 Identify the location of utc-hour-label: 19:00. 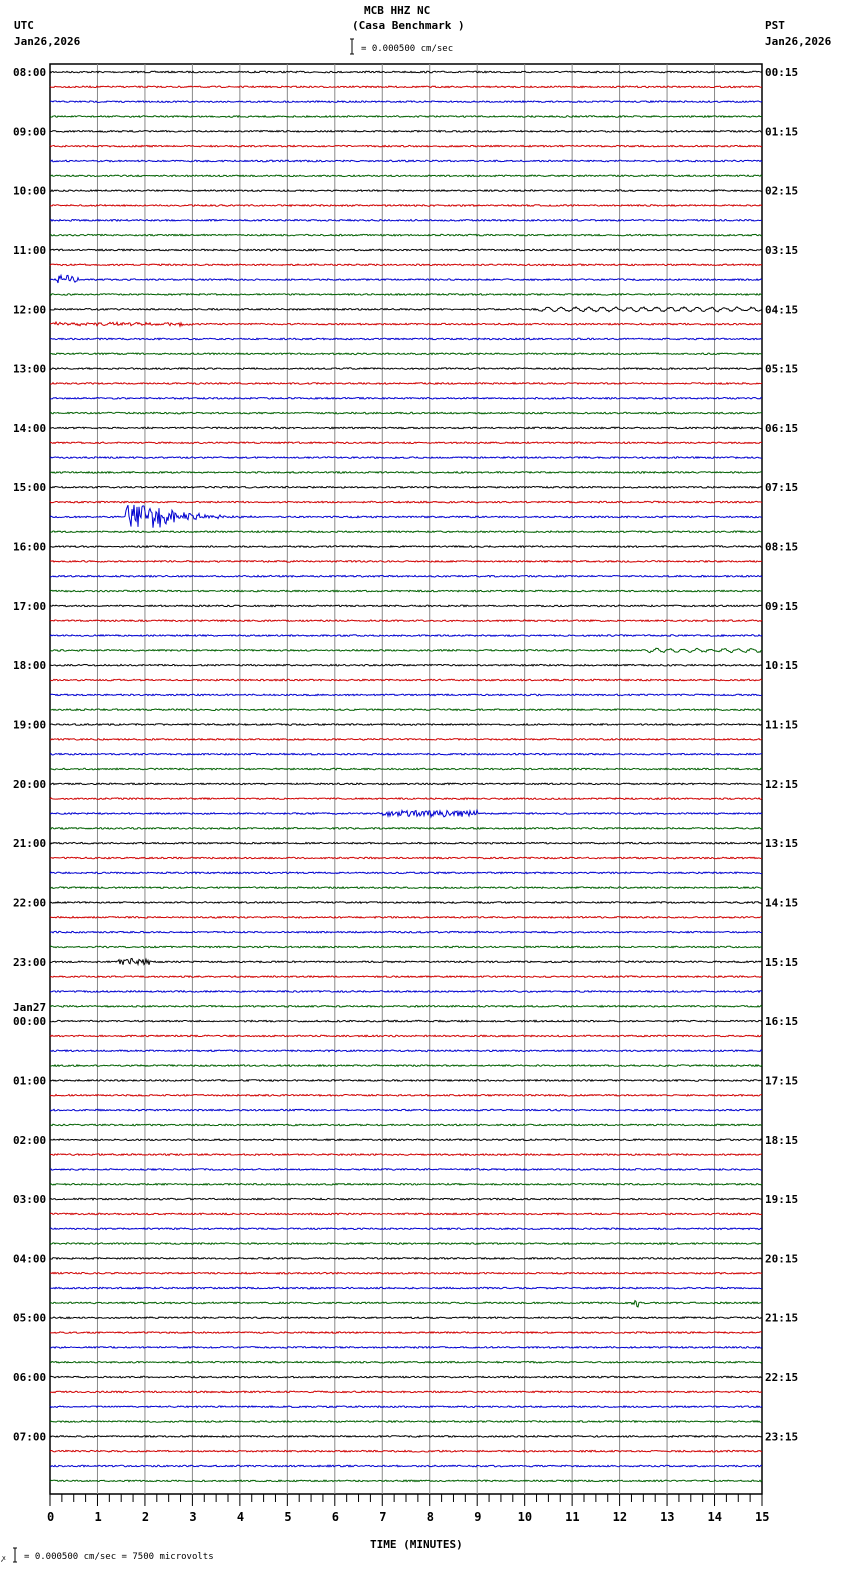
(29, 725).